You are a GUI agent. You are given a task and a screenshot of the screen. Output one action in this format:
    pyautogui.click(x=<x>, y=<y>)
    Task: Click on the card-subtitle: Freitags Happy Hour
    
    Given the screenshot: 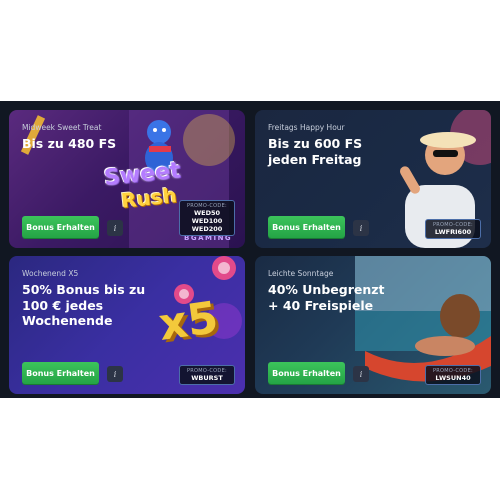 What is the action you would take?
    pyautogui.click(x=306, y=127)
    